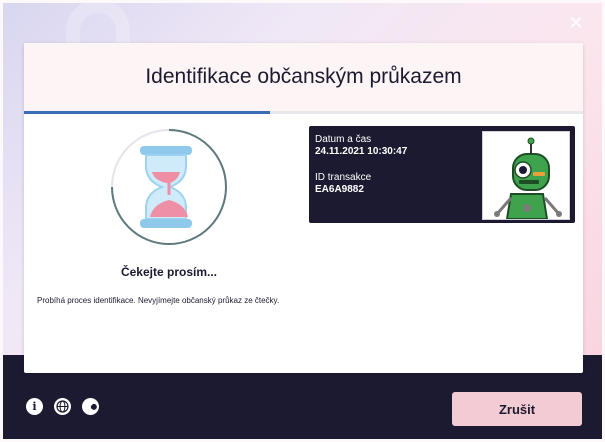 Image resolution: width=605 pixels, height=442 pixels. What do you see at coordinates (339, 189) in the screenshot?
I see `transaction-id-value: EA6A9882` at bounding box center [339, 189].